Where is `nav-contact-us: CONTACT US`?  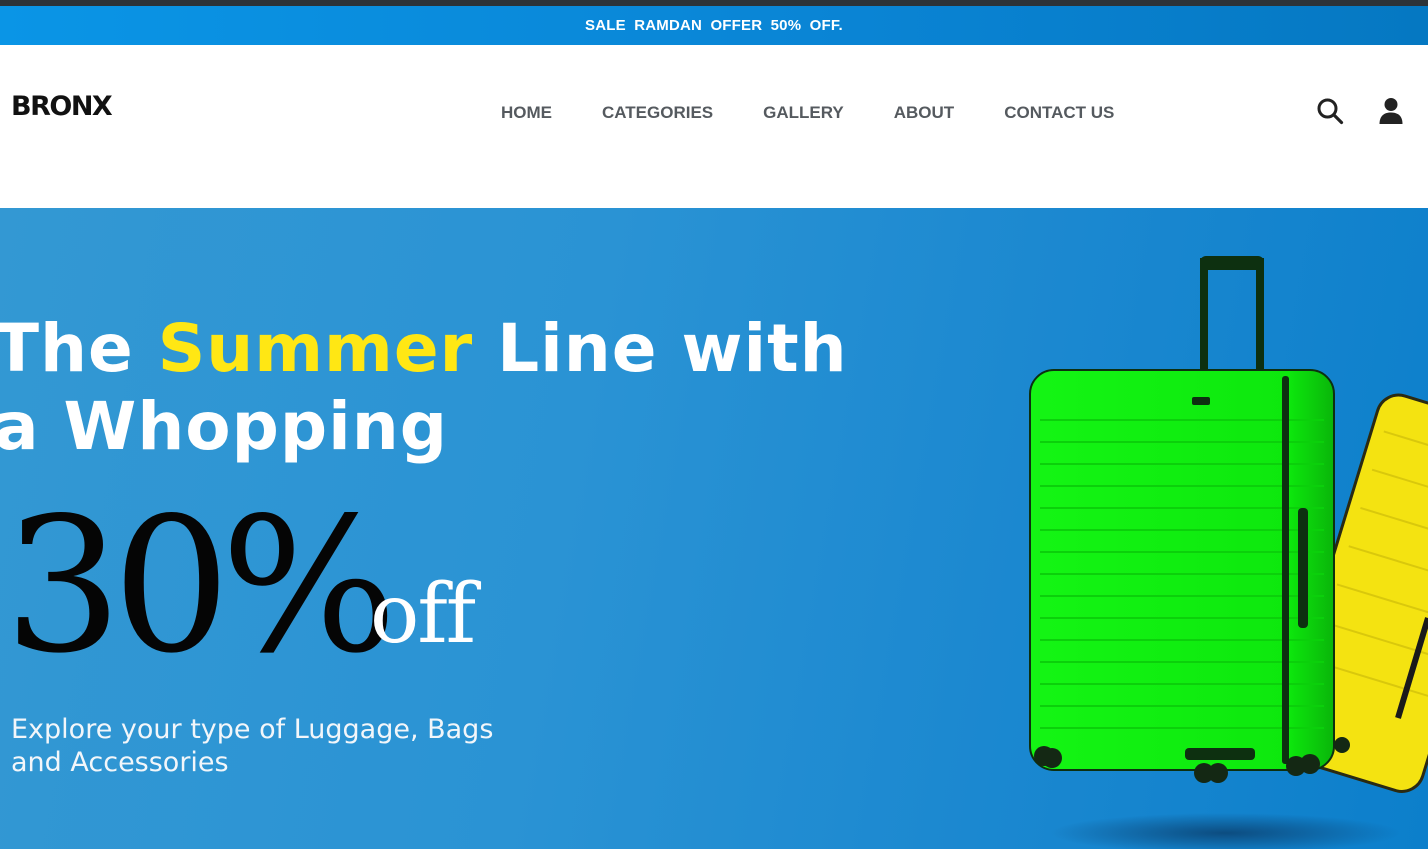
nav-contact-us: CONTACT US is located at coordinates (1059, 113).